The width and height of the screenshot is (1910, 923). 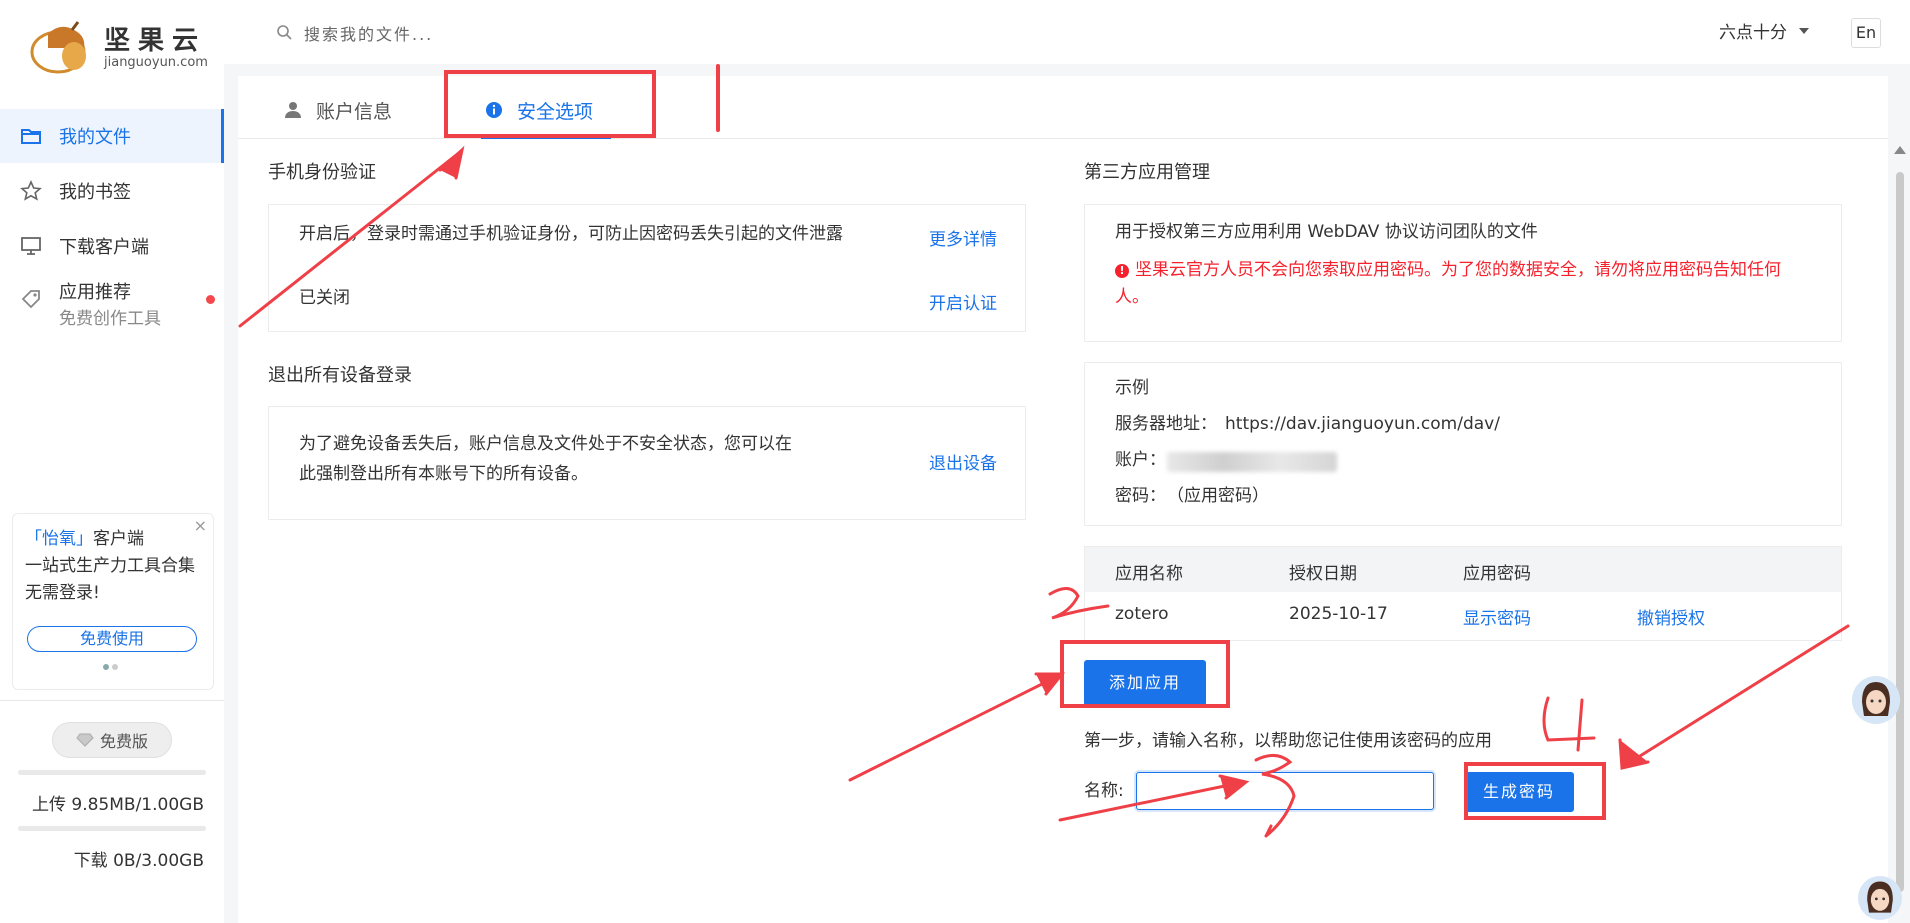 What do you see at coordinates (1285, 791) in the screenshot?
I see `app-name-input` at bounding box center [1285, 791].